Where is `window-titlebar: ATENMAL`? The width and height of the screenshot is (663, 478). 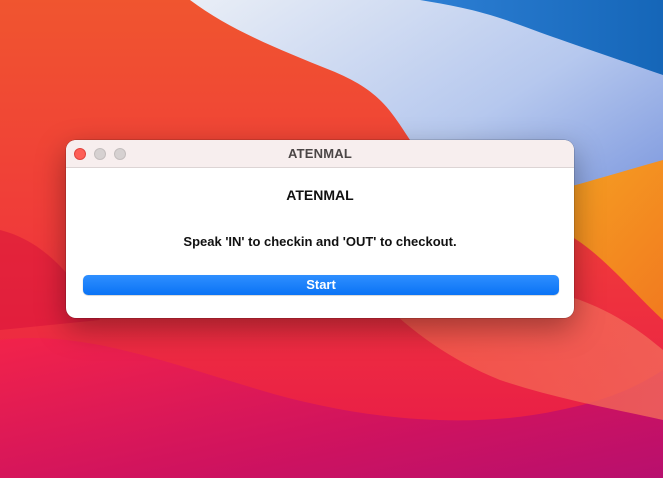 window-titlebar: ATENMAL is located at coordinates (320, 154).